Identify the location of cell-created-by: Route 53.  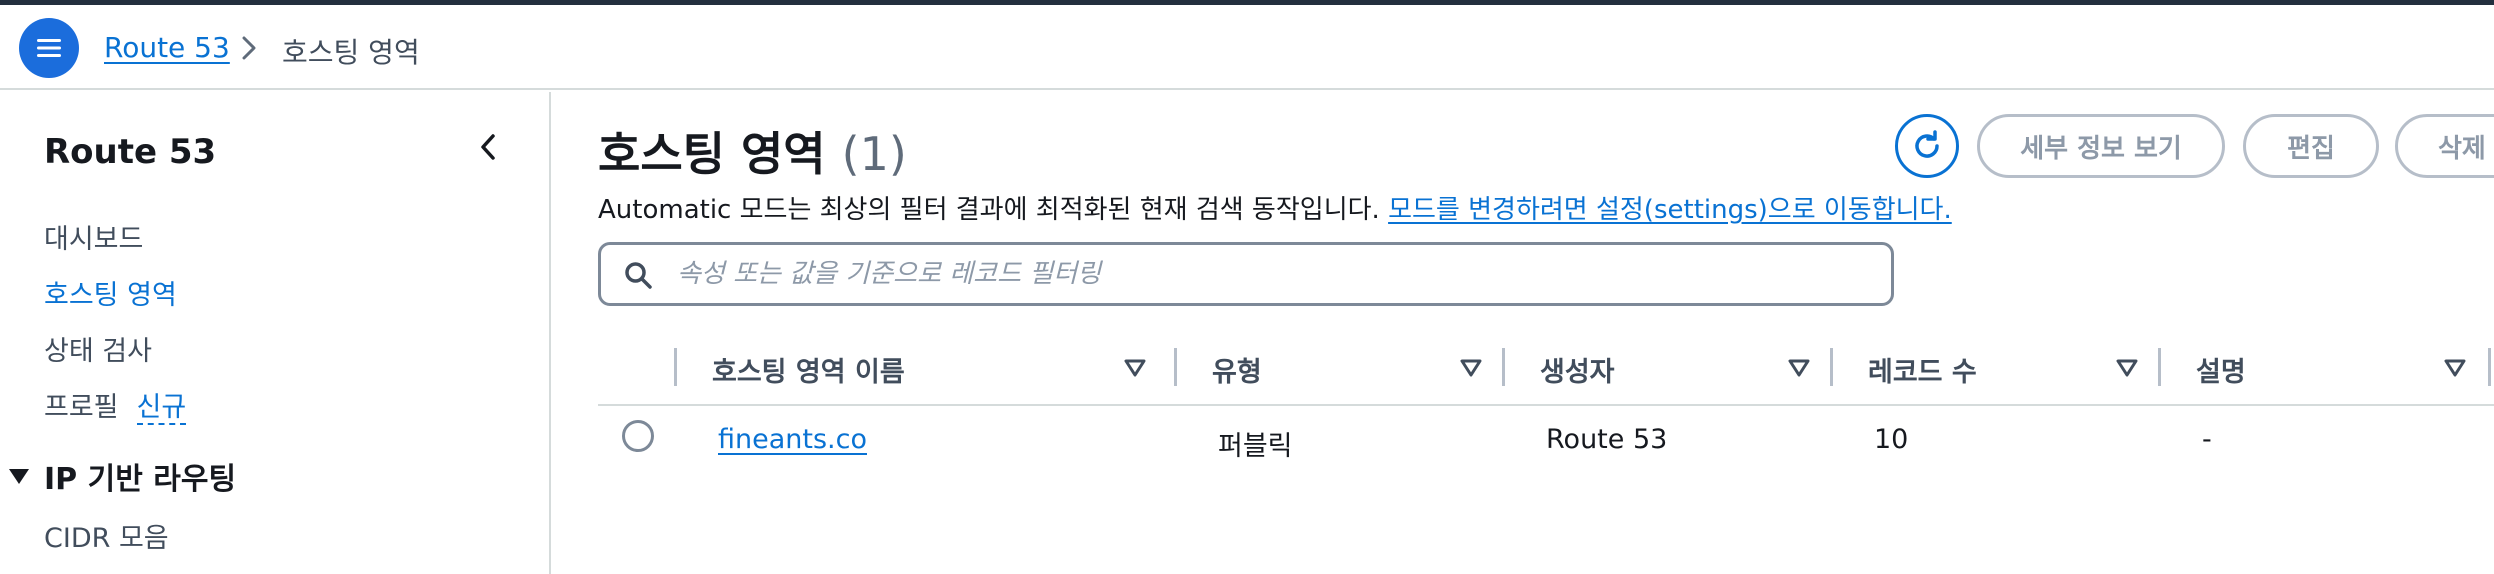
(1607, 439).